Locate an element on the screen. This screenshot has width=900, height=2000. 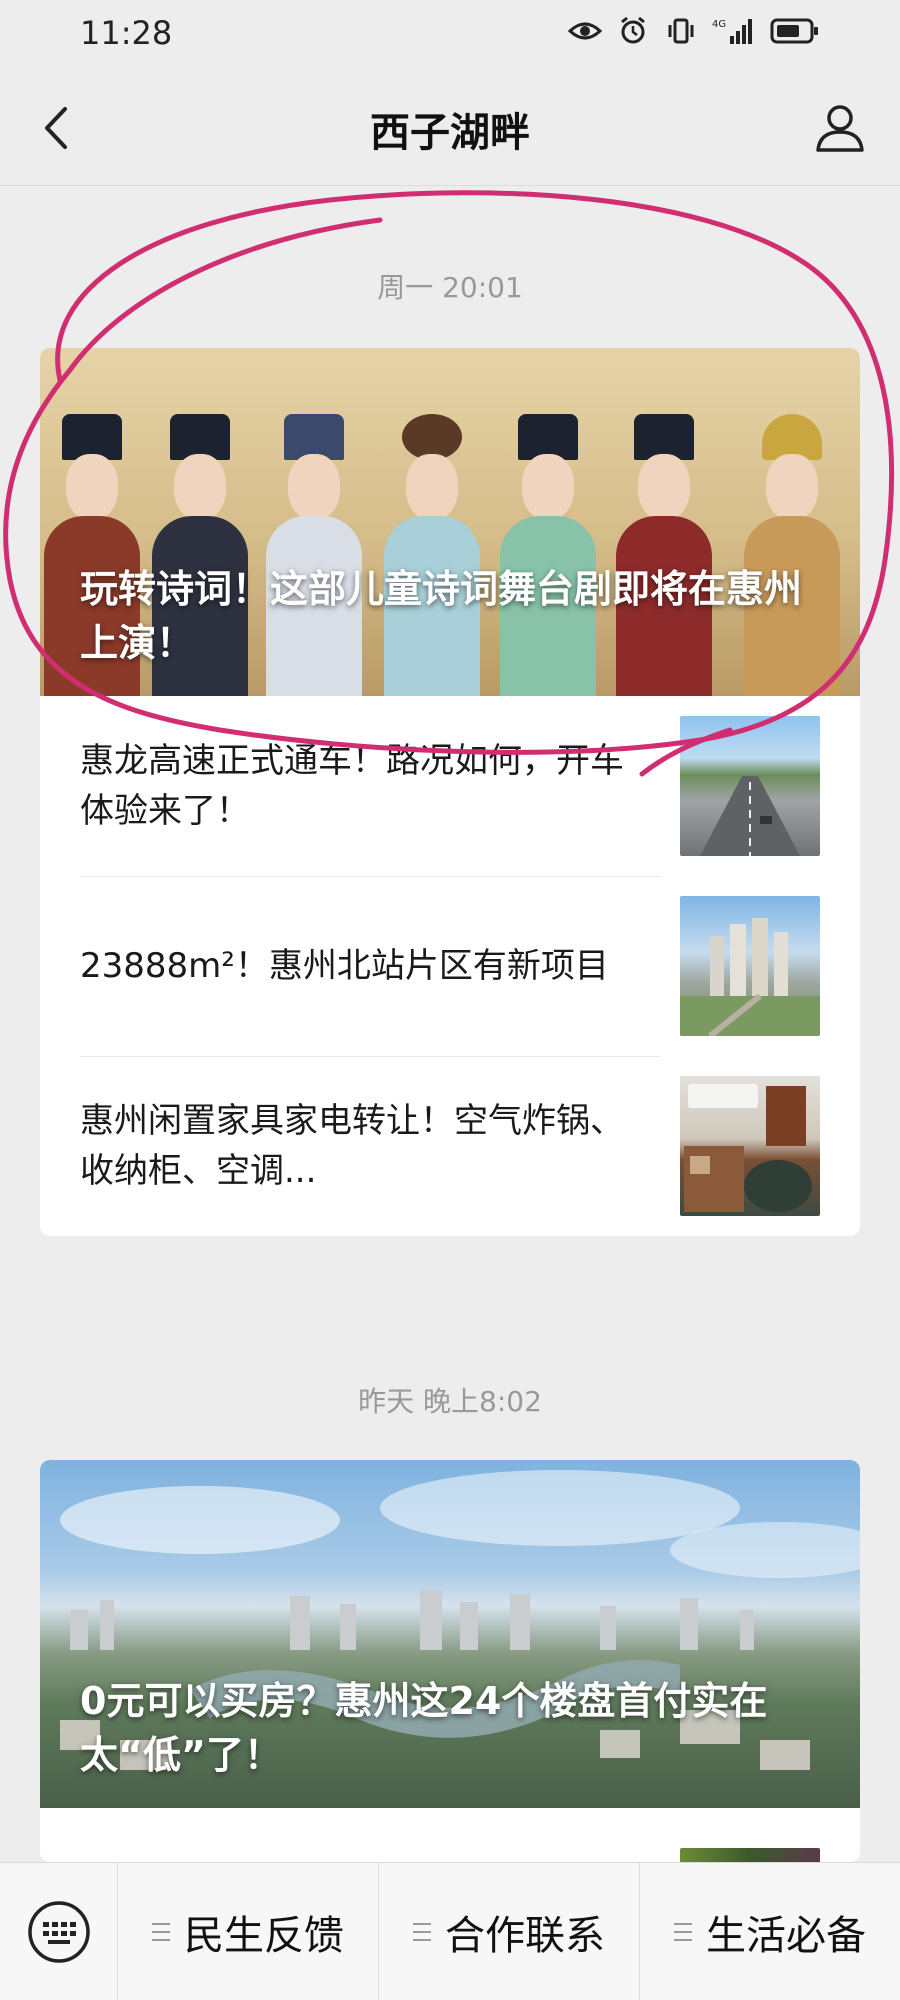
eye-icon is located at coordinates (585, 31).